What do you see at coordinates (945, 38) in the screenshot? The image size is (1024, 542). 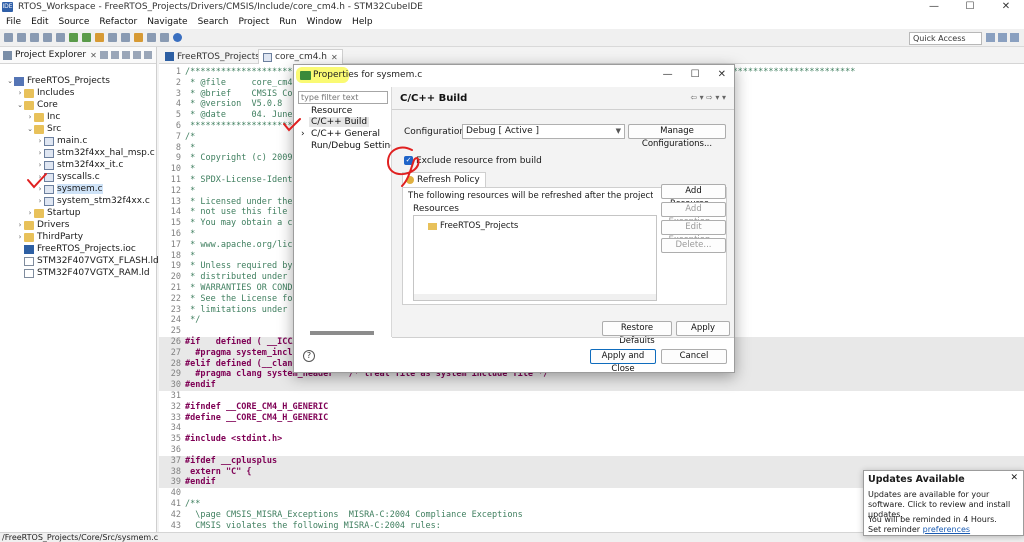 I see `quick-access-input` at bounding box center [945, 38].